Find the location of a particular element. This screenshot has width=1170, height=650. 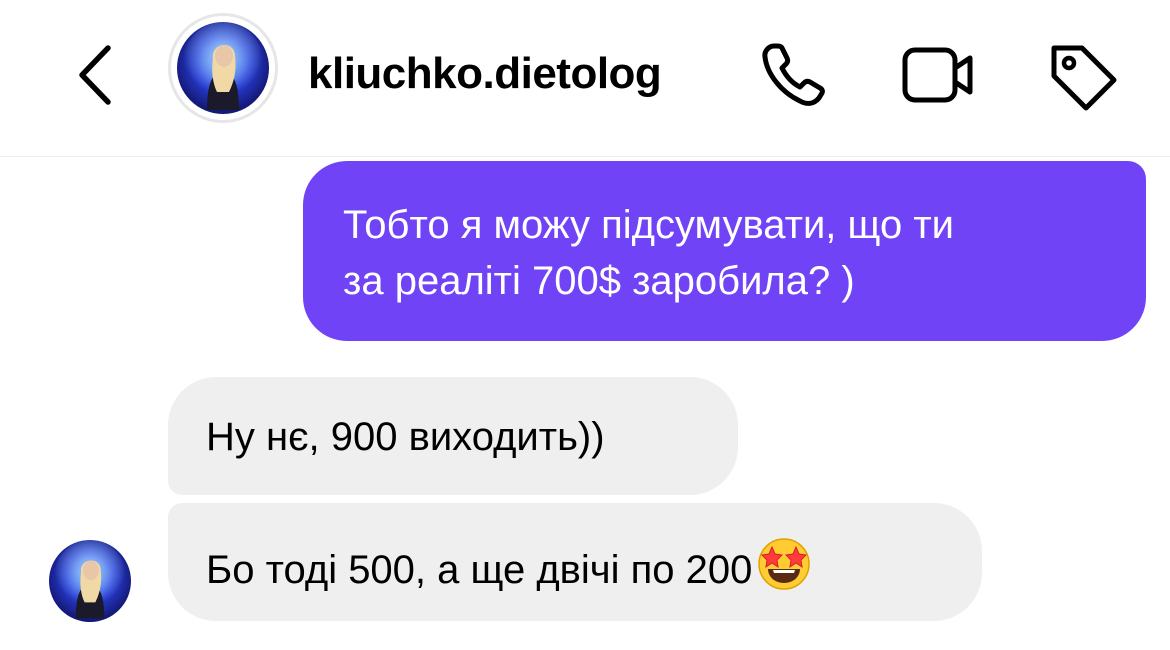

message-text: Бо тоді 500, а ще двічі по 200 is located at coordinates (479, 570).